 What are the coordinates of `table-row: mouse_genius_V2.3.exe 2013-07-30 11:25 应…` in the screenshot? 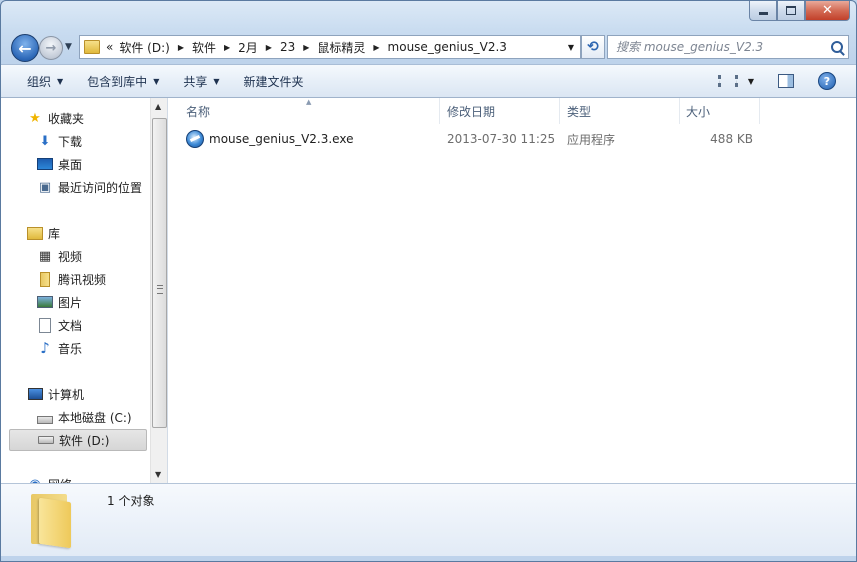 It's located at (512, 139).